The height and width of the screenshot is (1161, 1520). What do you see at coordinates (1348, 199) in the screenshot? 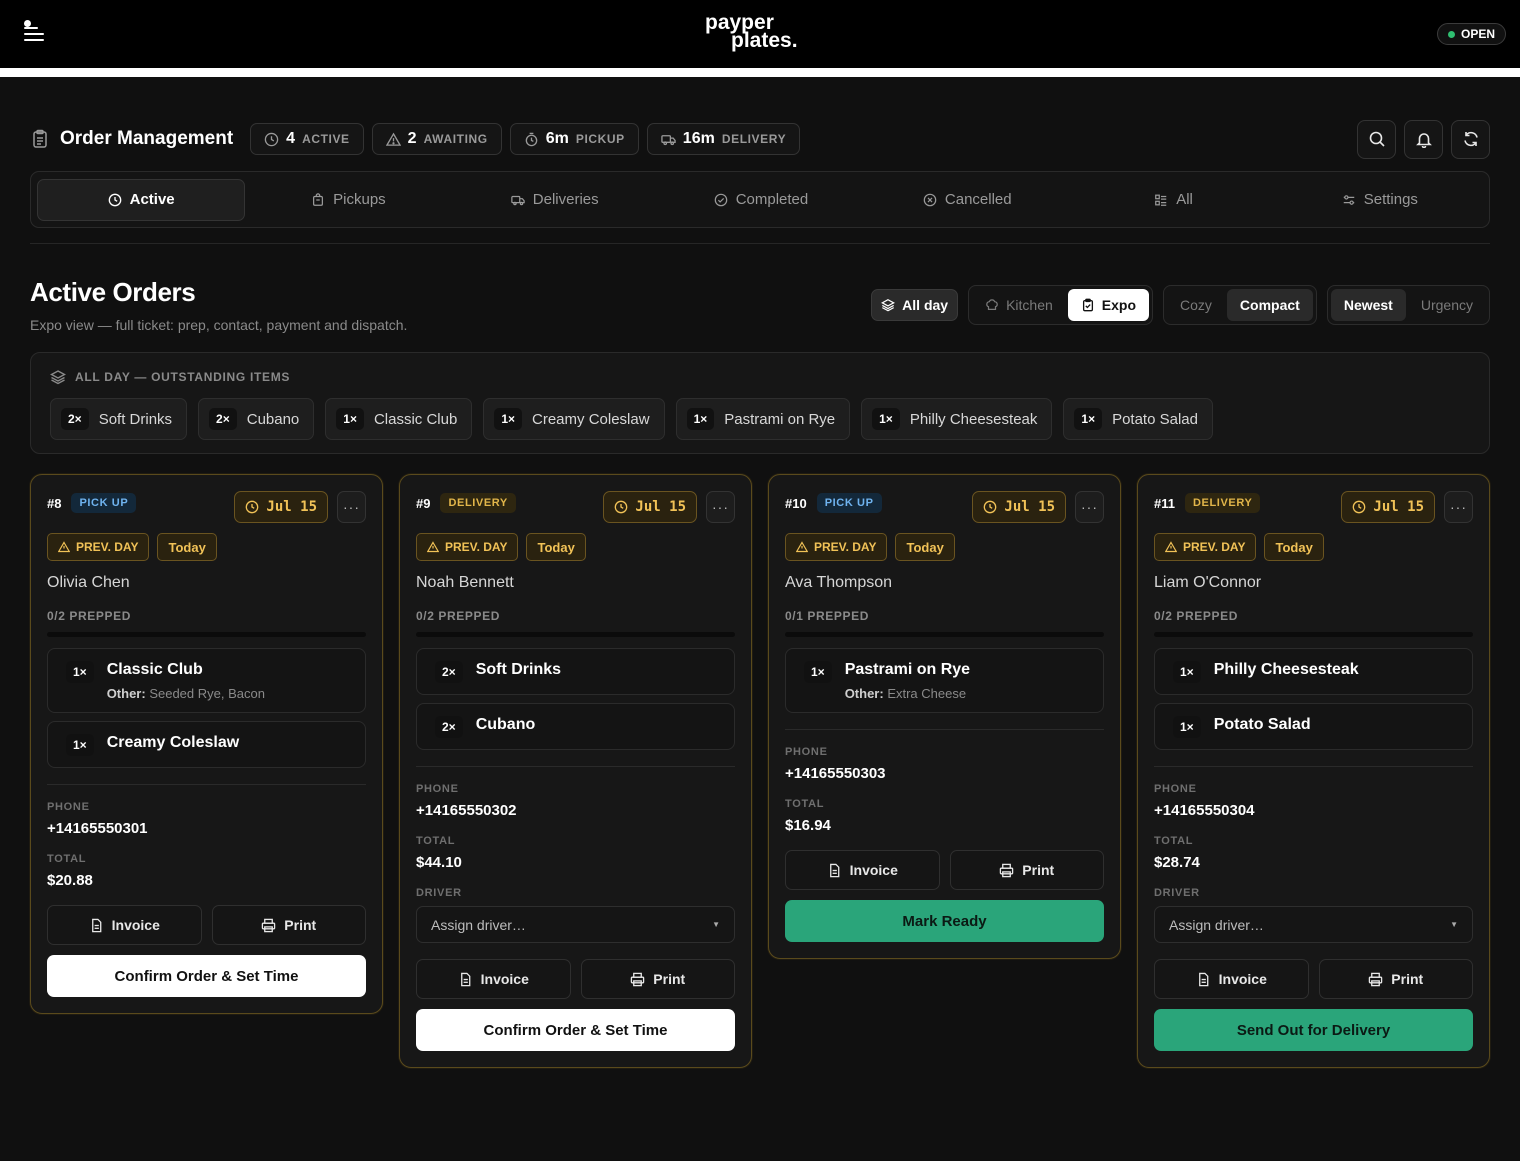
I see `sliders-icon` at bounding box center [1348, 199].